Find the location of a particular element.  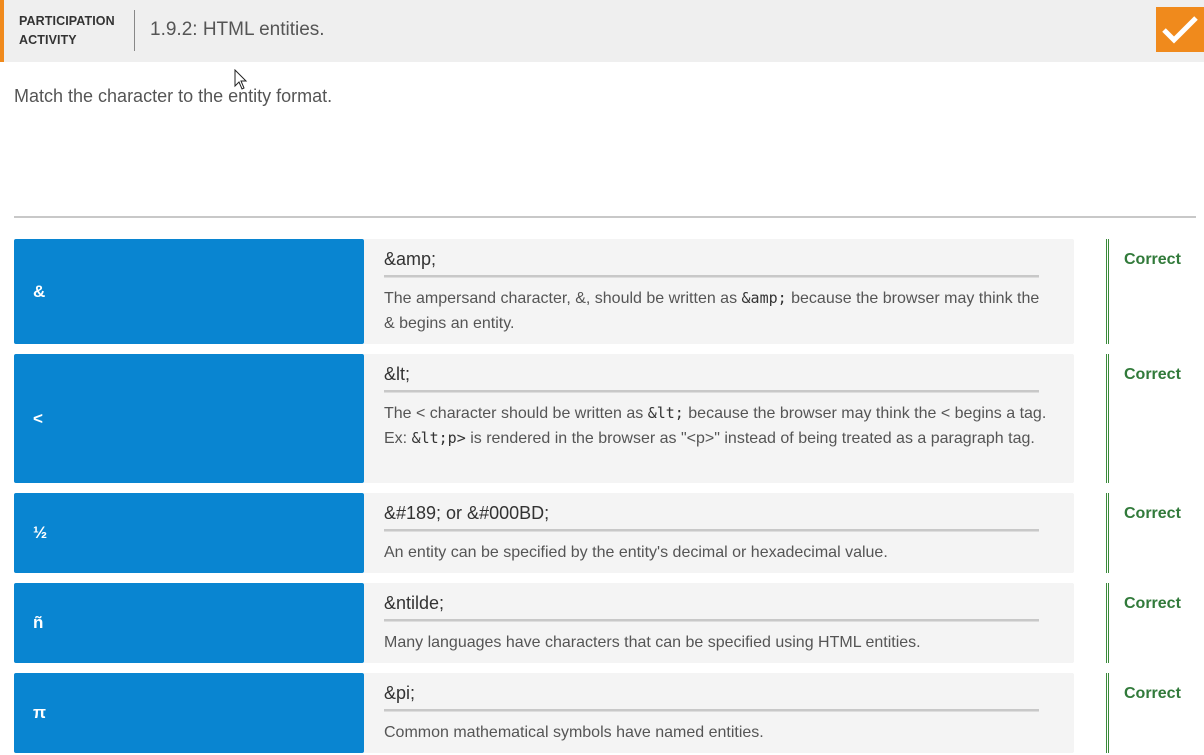

activity-type-label: PARTICIPATION ACTIVITY is located at coordinates (74, 31).